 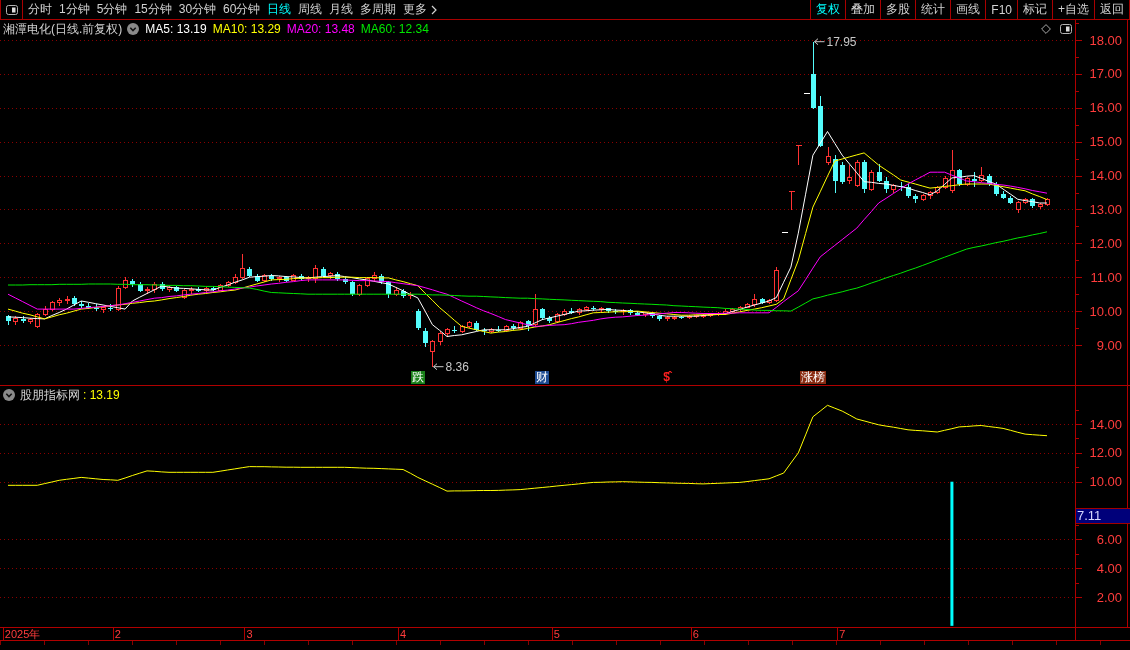 What do you see at coordinates (1105, 108) in the screenshot?
I see `axis-label: 16.00` at bounding box center [1105, 108].